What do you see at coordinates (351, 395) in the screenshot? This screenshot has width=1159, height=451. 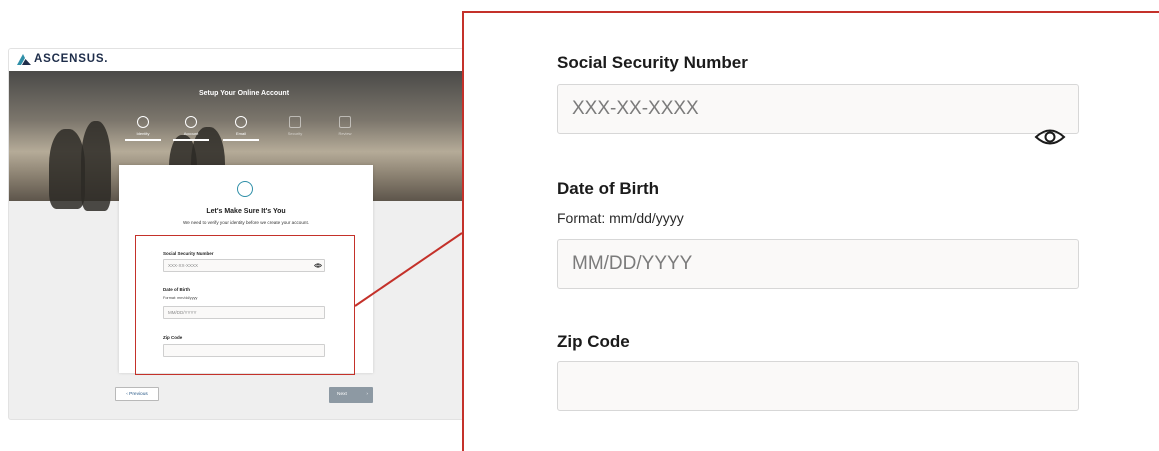 I see `next-button: Next ›` at bounding box center [351, 395].